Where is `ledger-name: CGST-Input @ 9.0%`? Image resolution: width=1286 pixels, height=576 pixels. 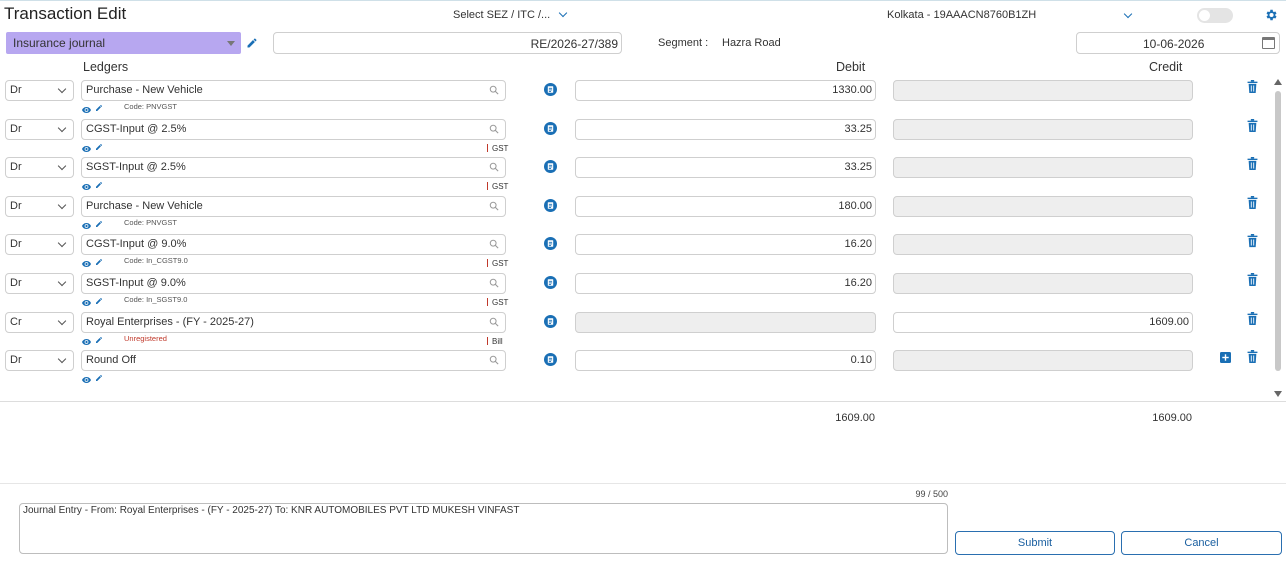 ledger-name: CGST-Input @ 9.0% is located at coordinates (136, 244).